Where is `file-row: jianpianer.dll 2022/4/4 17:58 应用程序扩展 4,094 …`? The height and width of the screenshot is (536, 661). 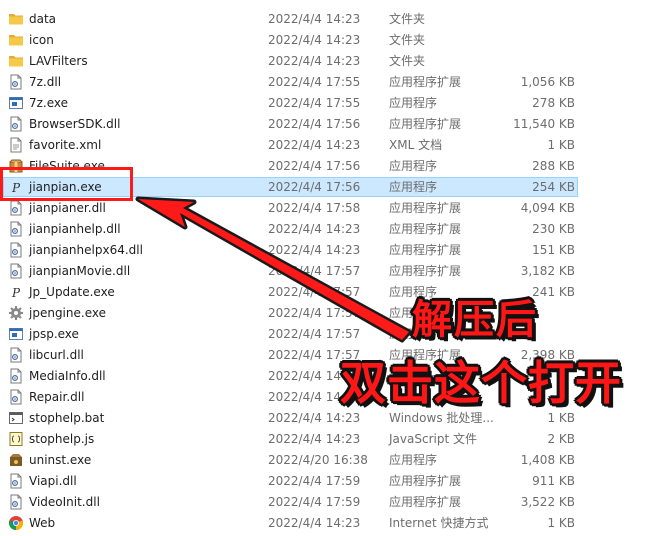
file-row: jianpianer.dll 2022/4/4 17:58 应用程序扩展 4,094 … is located at coordinates (330, 208).